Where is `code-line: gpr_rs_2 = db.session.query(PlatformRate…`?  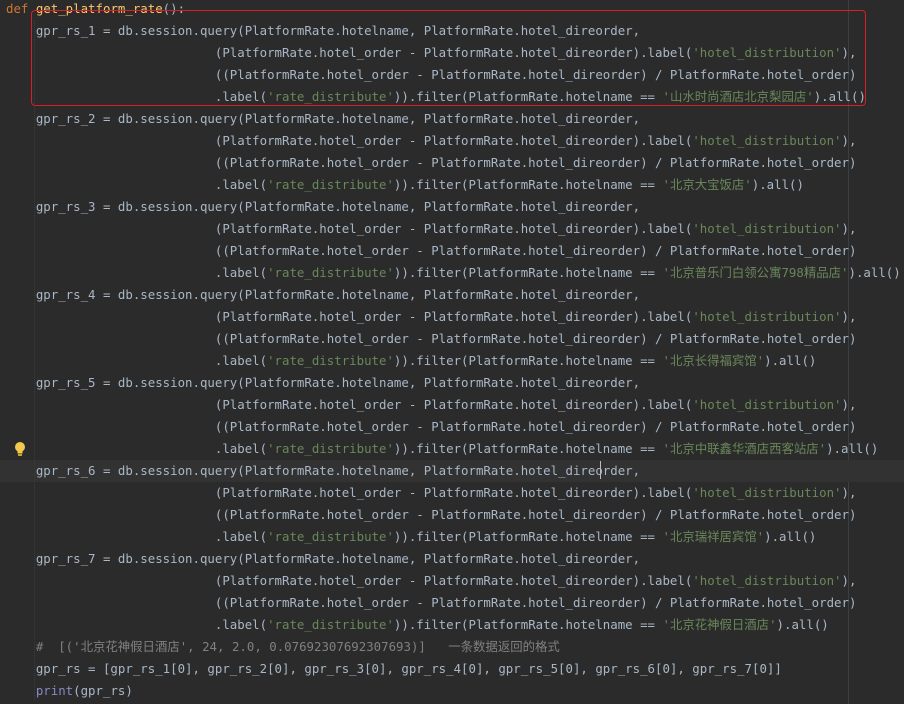
code-line: gpr_rs_2 = db.session.query(PlatformRate… is located at coordinates (452, 119).